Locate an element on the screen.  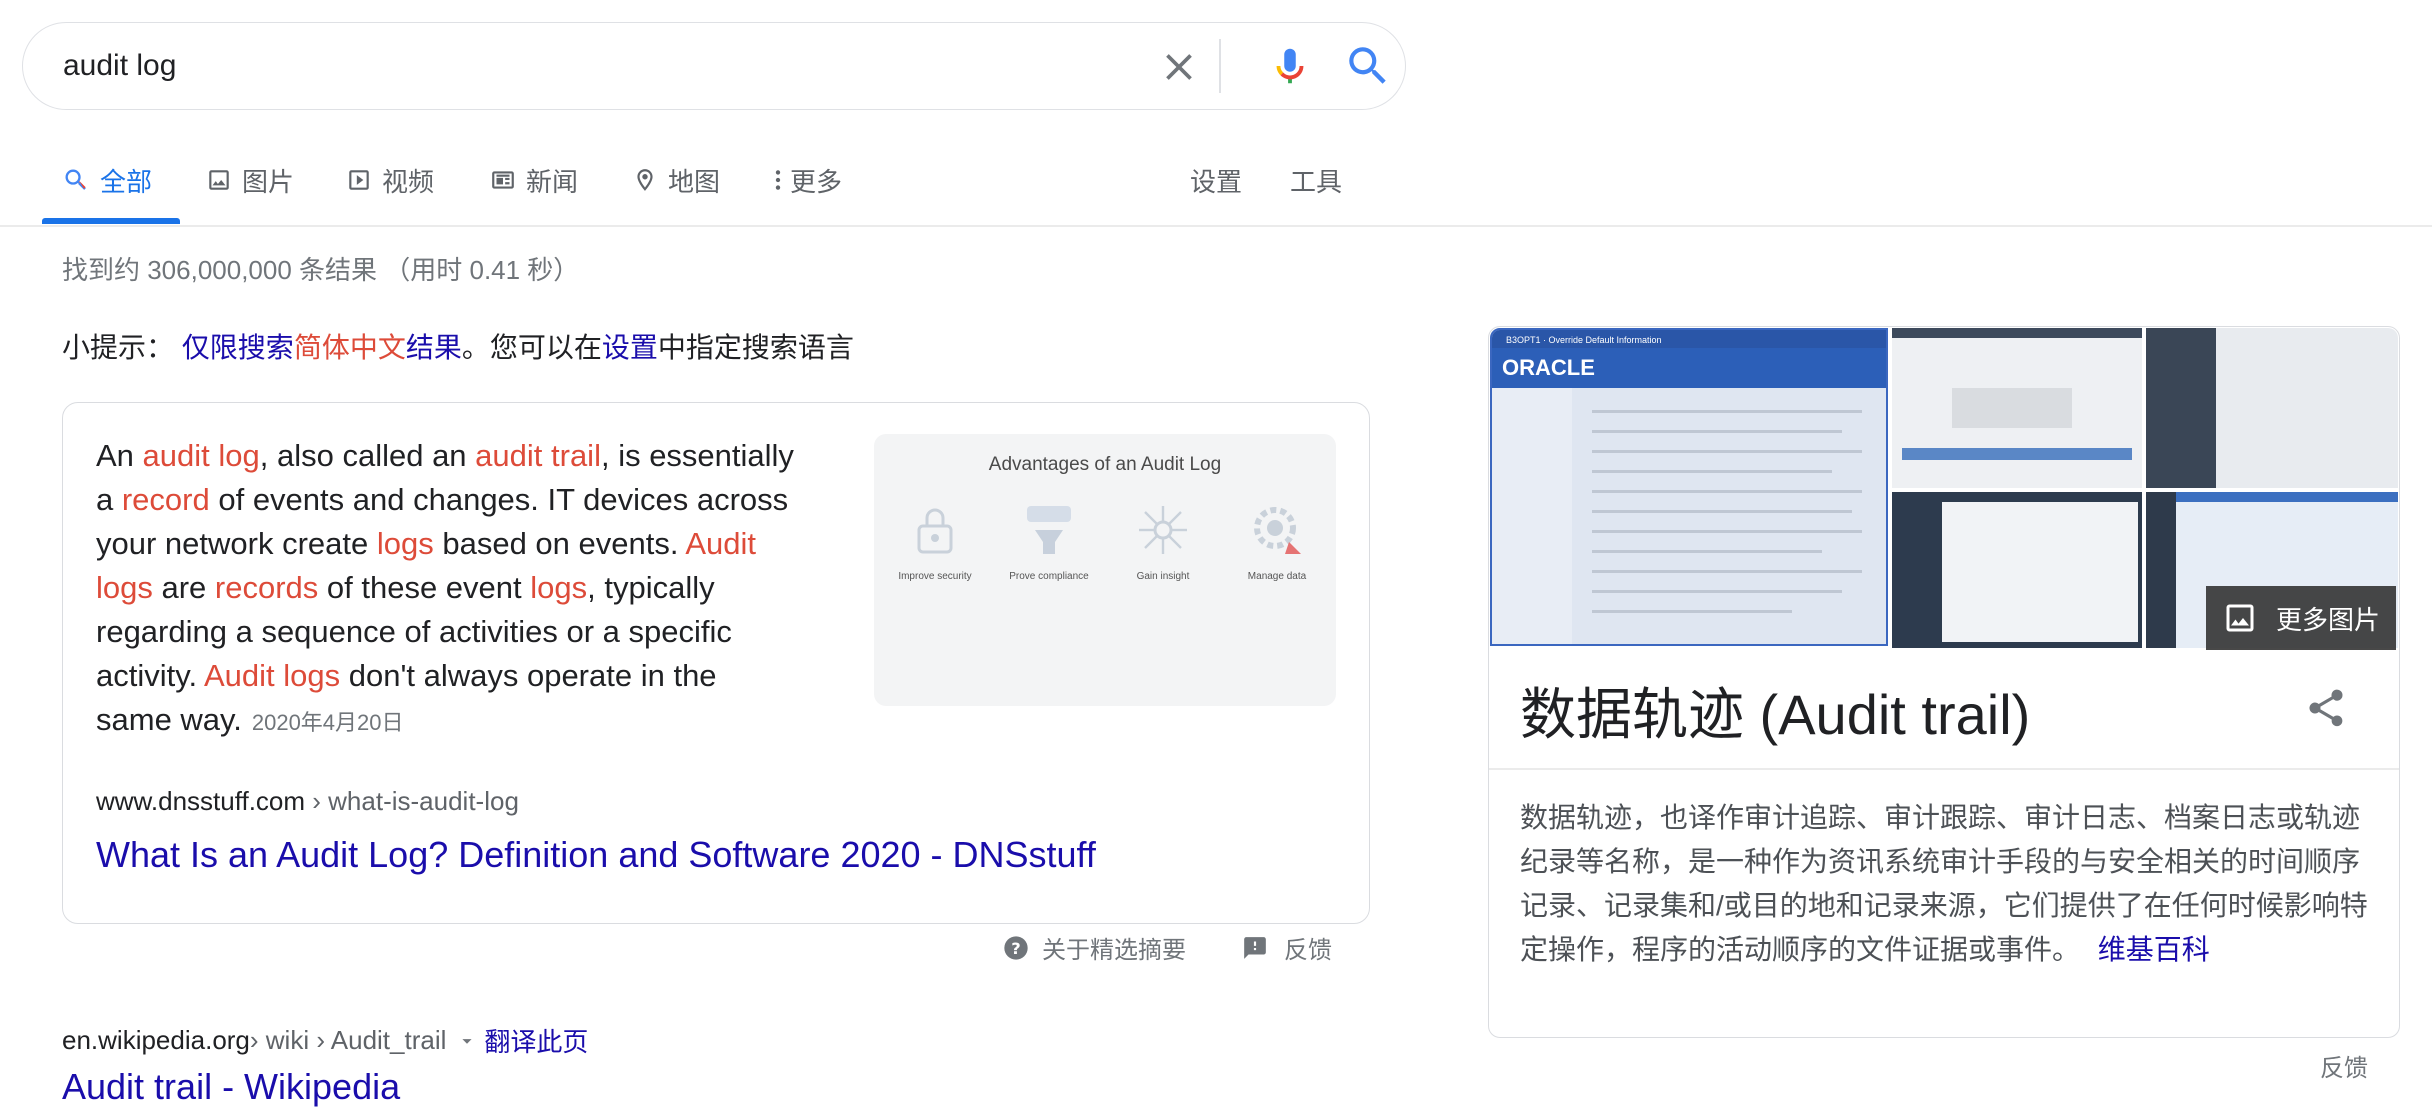
tab-images: 图片 is located at coordinates (250, 180).